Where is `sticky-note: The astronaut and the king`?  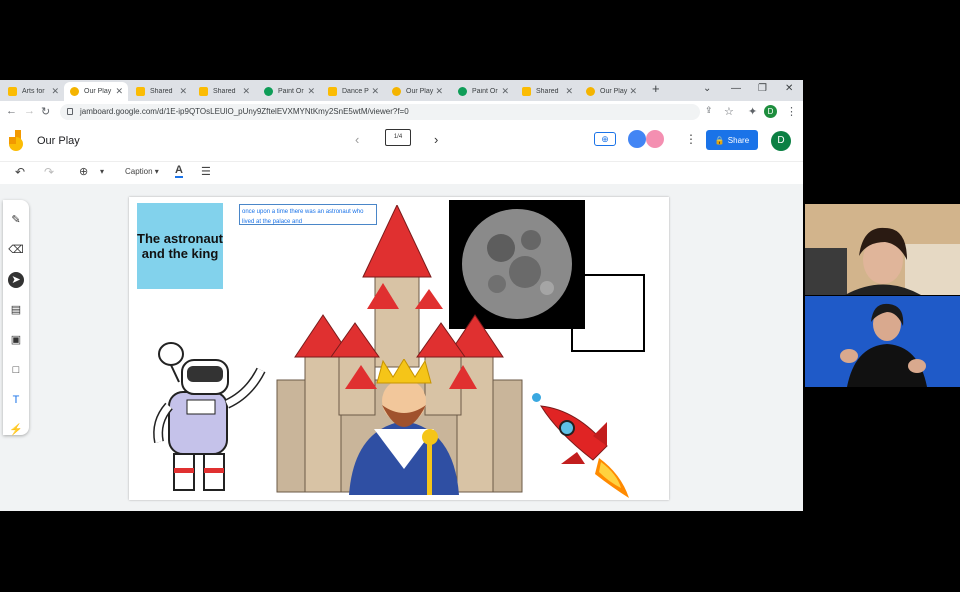
sticky-note: The astronaut and the king is located at coordinates (180, 246).